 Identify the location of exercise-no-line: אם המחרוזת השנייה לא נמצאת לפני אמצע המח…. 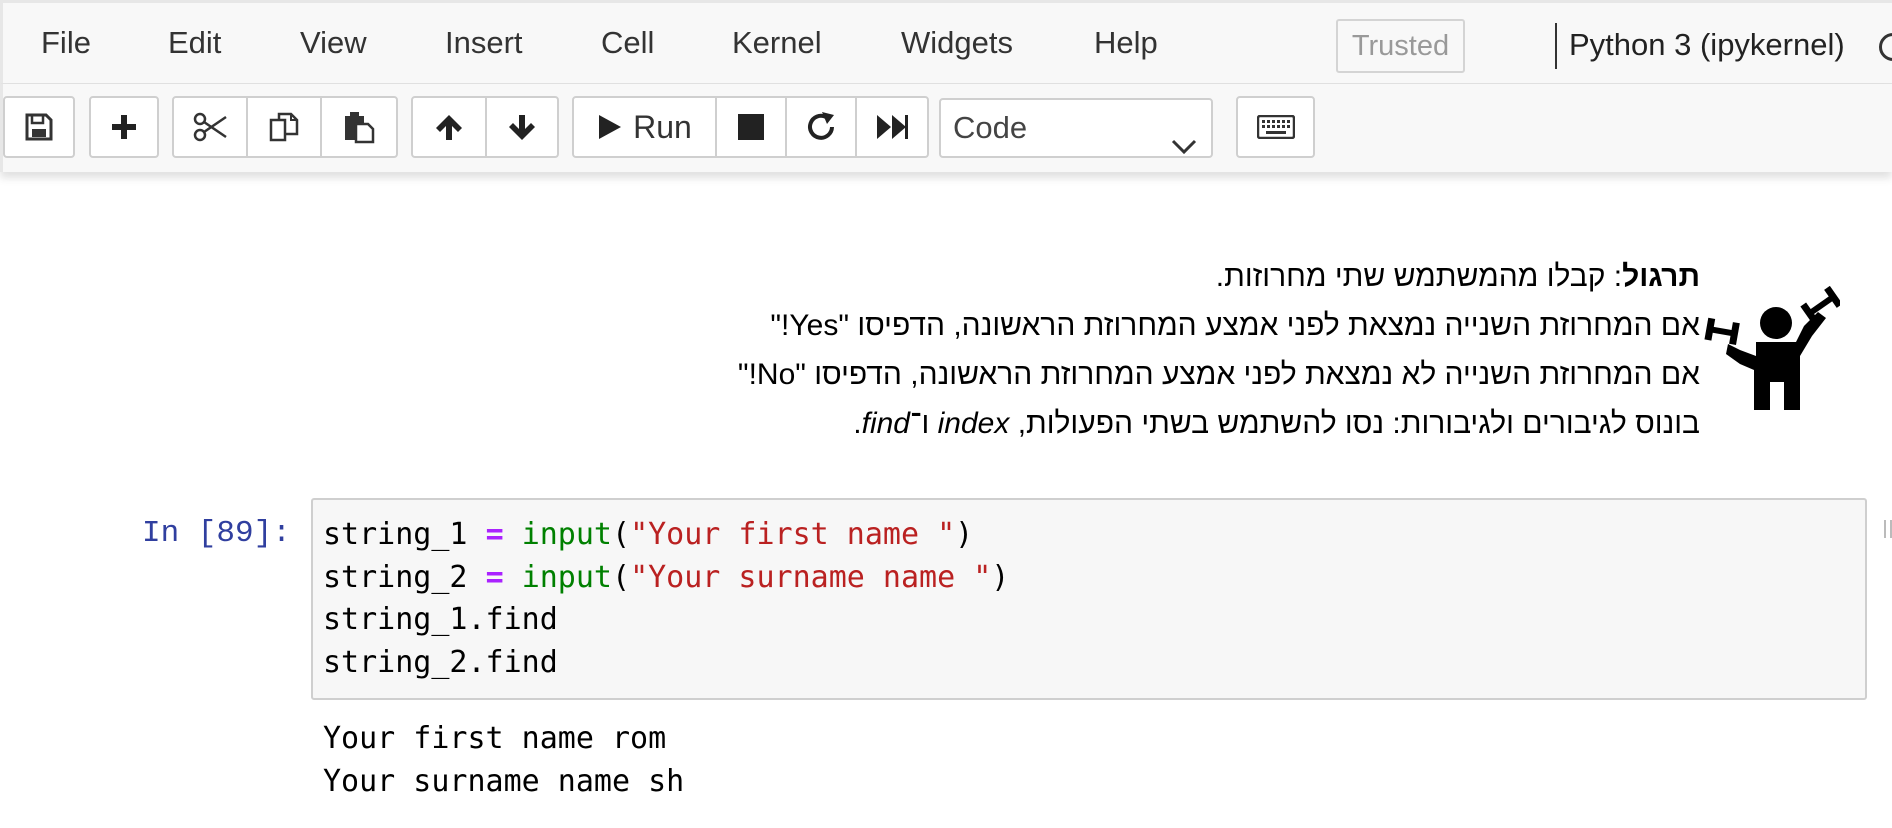
(1218, 374).